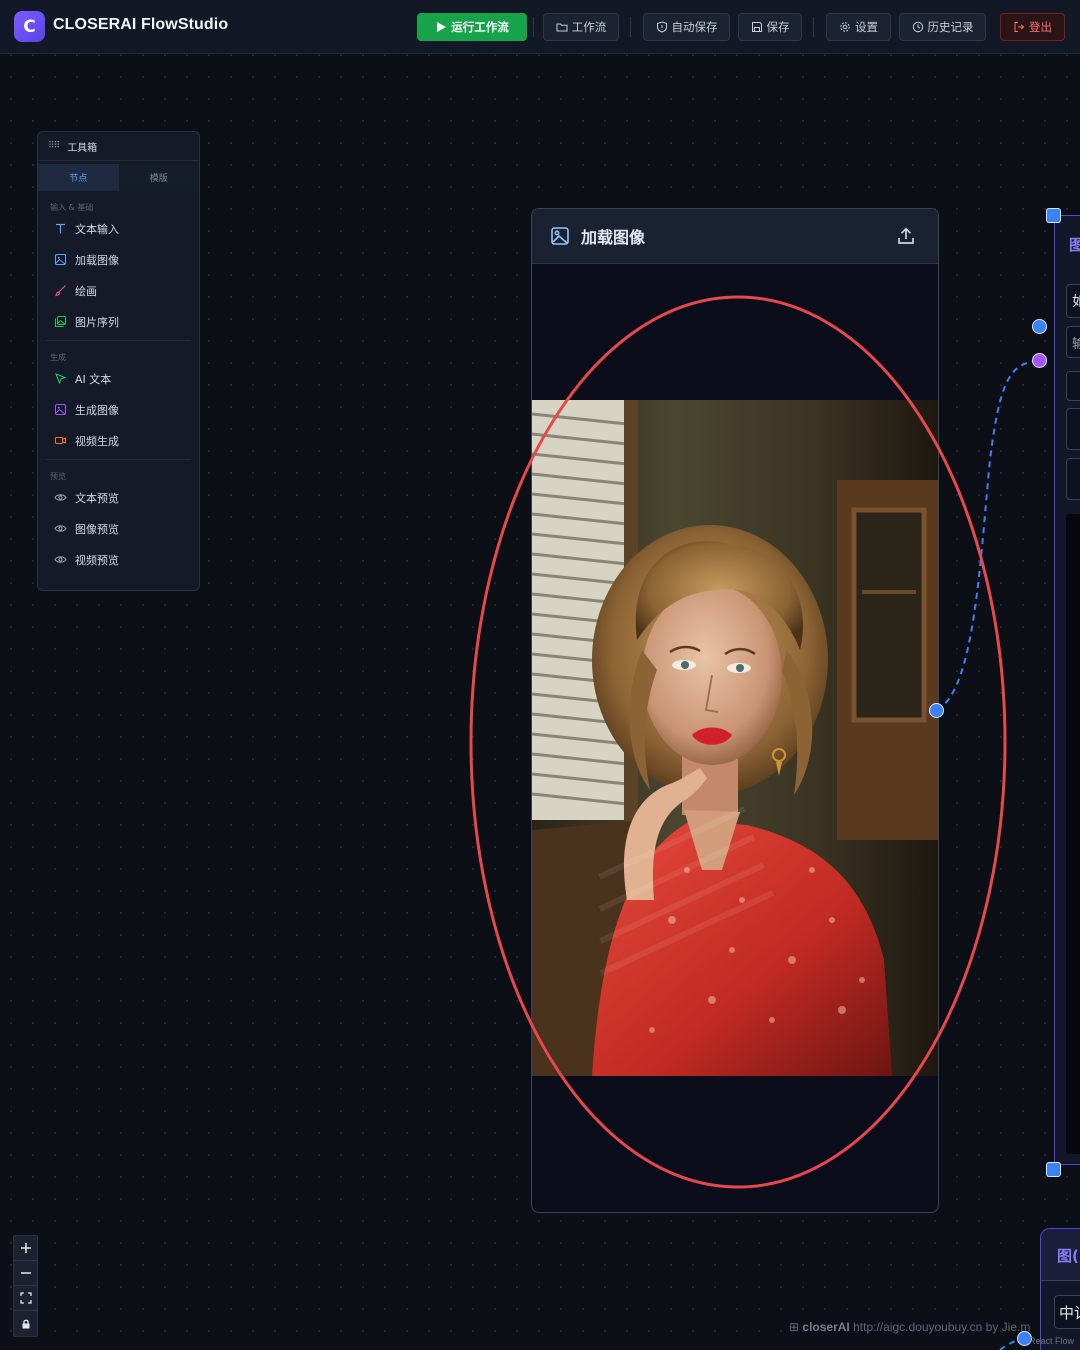 Image resolution: width=1080 pixels, height=1350 pixels. I want to click on folder-icon, so click(562, 27).